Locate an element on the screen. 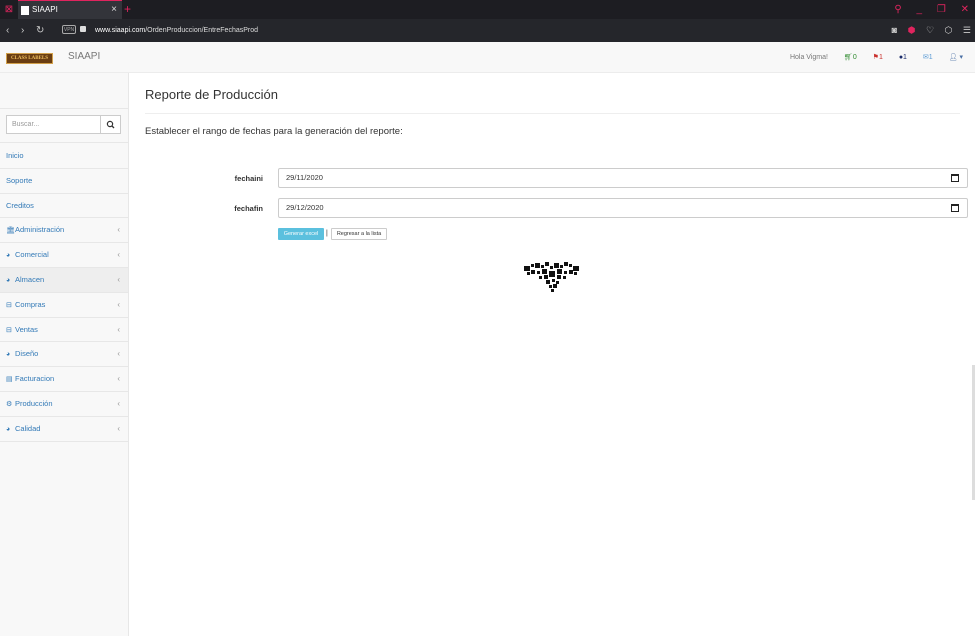  qr-emblem-icon is located at coordinates (551, 277).